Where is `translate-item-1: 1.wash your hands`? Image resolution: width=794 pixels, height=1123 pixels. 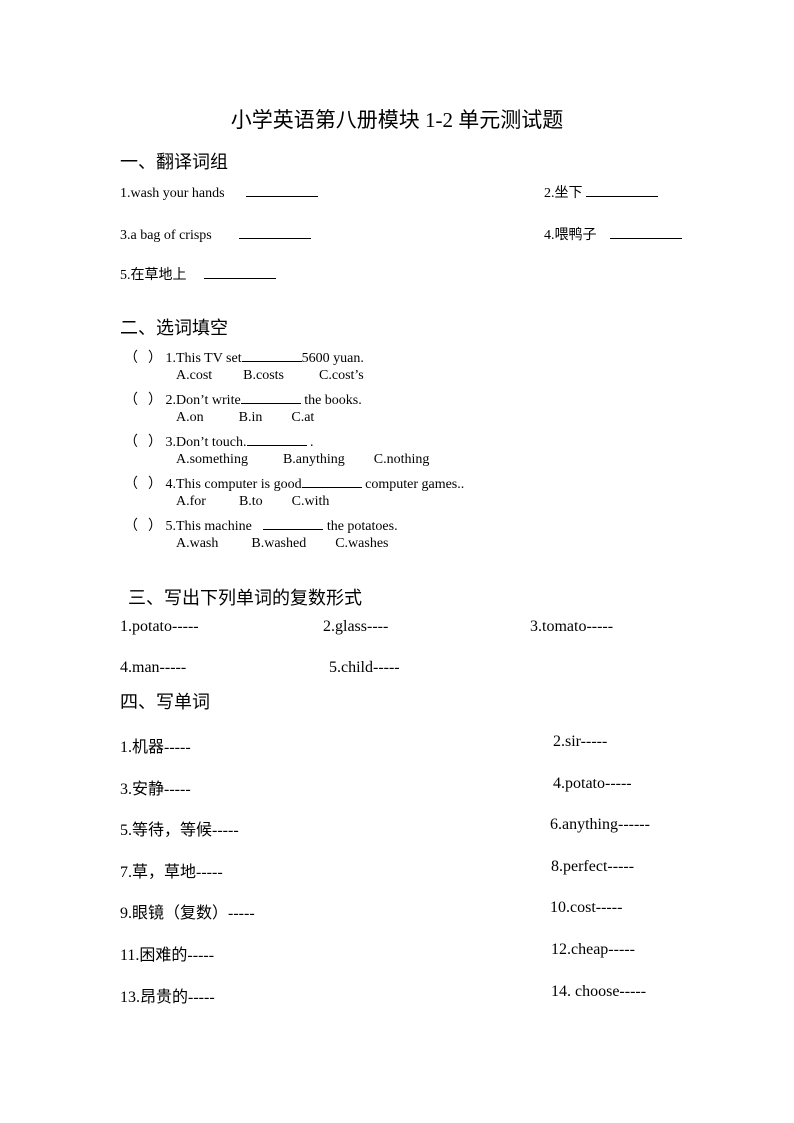
translate-item-1: 1.wash your hands is located at coordinates (219, 192).